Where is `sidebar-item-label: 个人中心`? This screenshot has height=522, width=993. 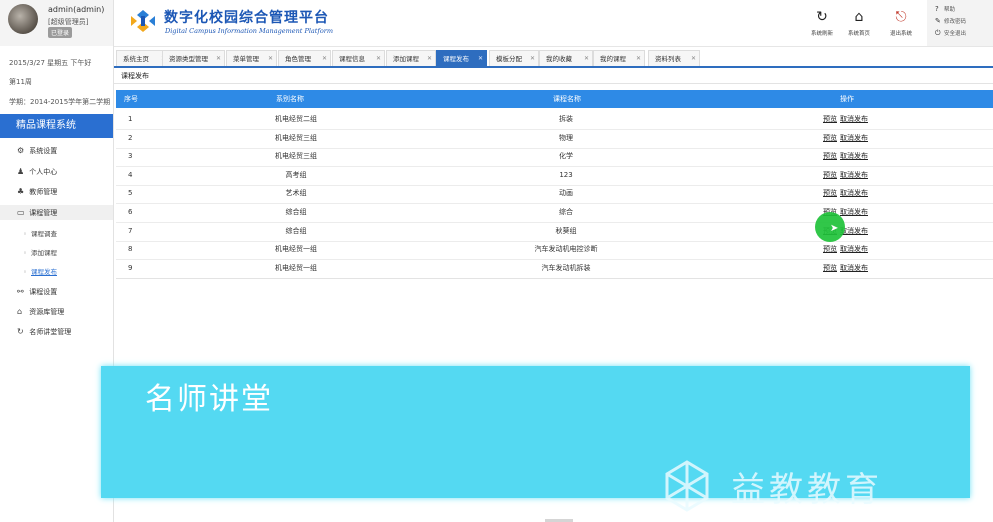 sidebar-item-label: 个人中心 is located at coordinates (43, 172).